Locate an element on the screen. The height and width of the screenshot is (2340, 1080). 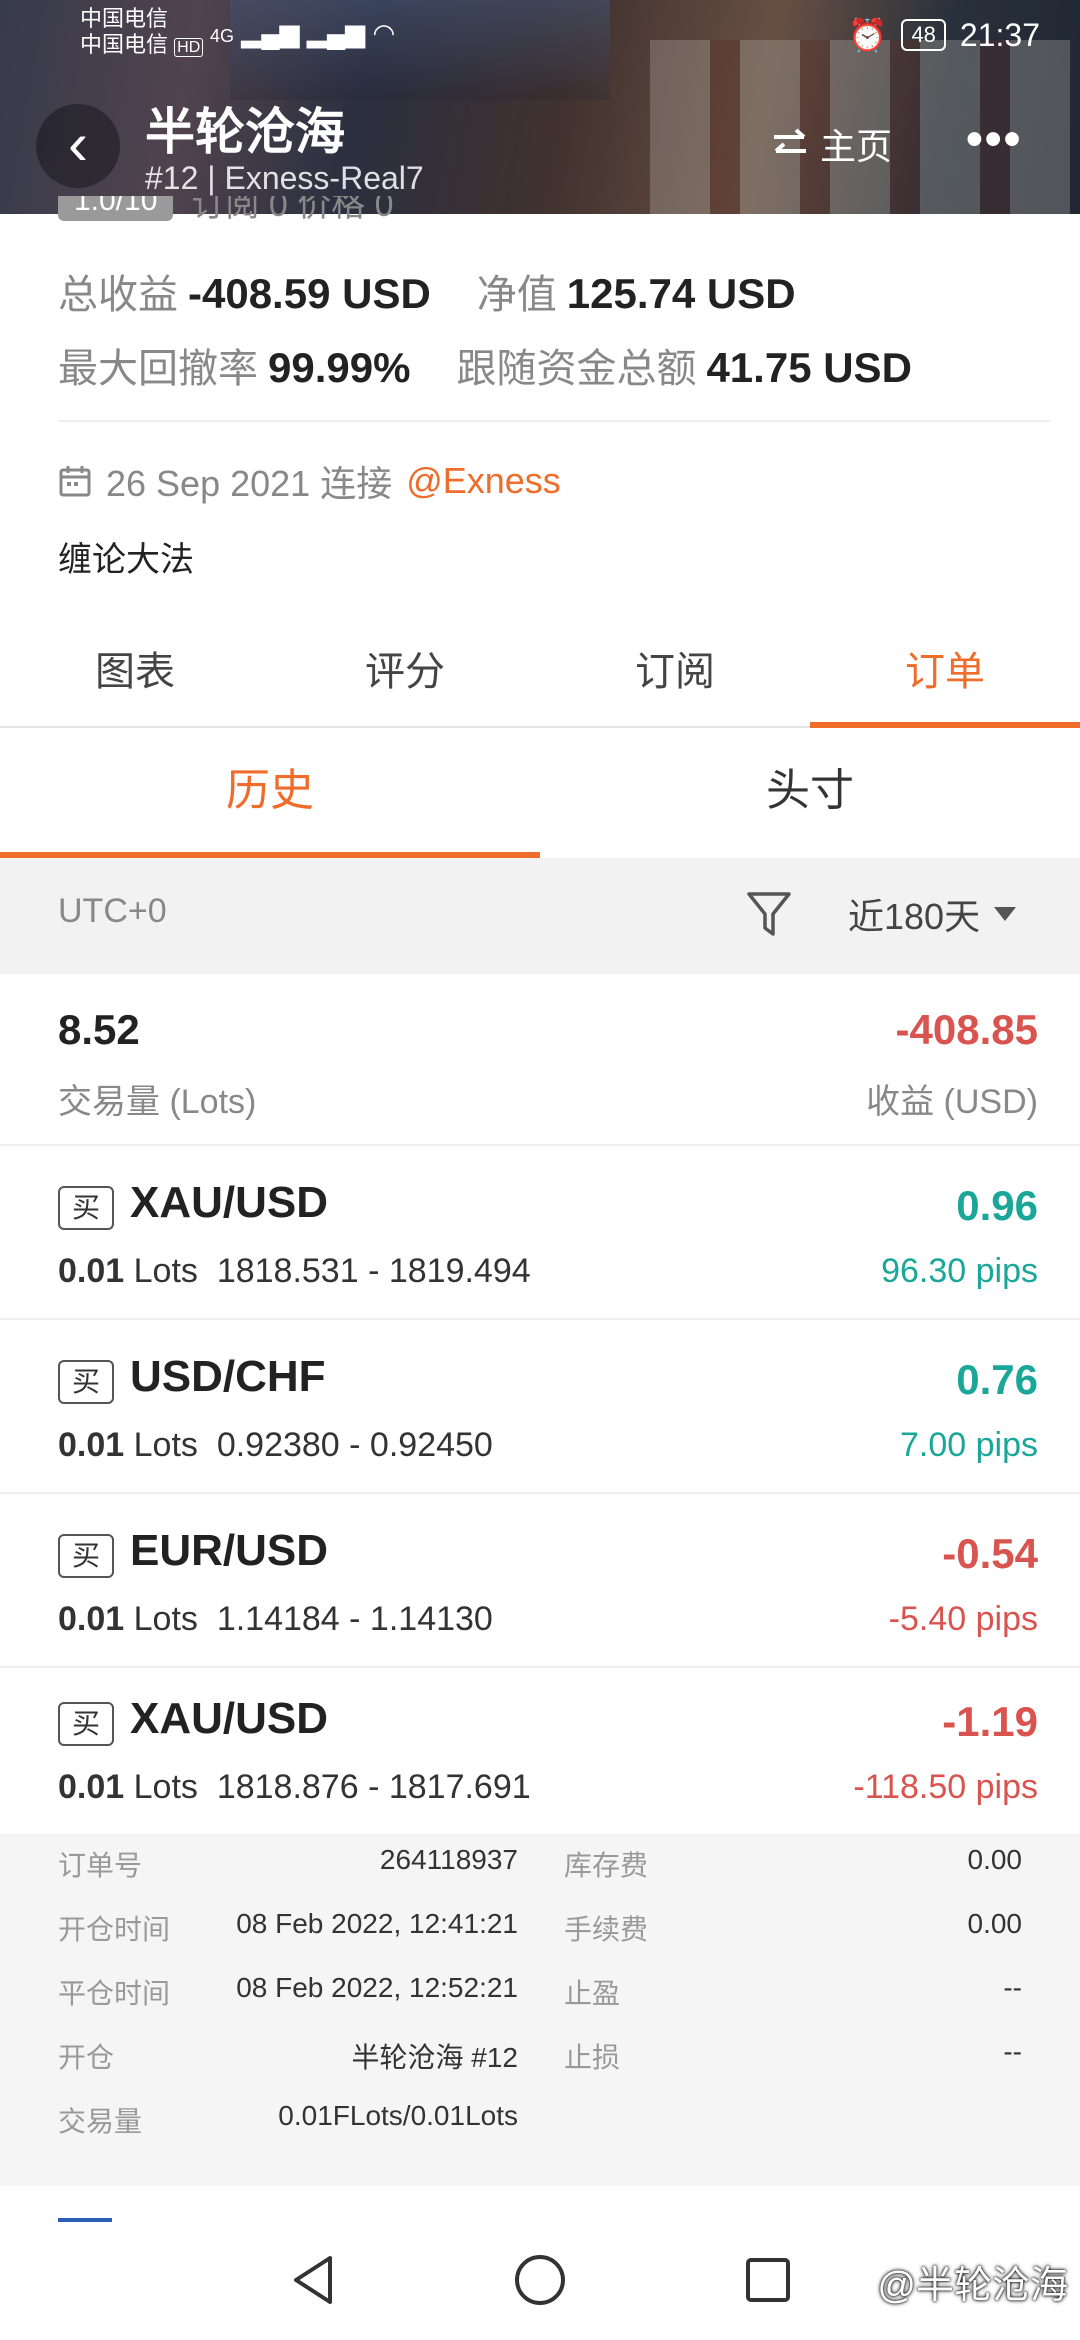
total-lots-label: 交易量 (Lots) is located at coordinates (157, 1102).